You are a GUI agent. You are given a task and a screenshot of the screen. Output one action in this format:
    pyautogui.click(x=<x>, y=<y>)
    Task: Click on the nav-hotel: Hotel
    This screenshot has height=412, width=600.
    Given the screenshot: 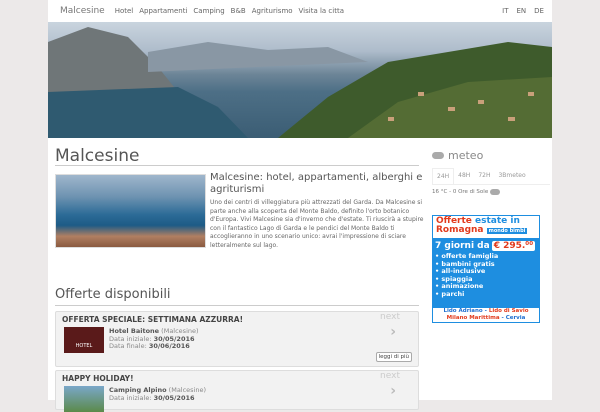 What is the action you would take?
    pyautogui.click(x=124, y=11)
    